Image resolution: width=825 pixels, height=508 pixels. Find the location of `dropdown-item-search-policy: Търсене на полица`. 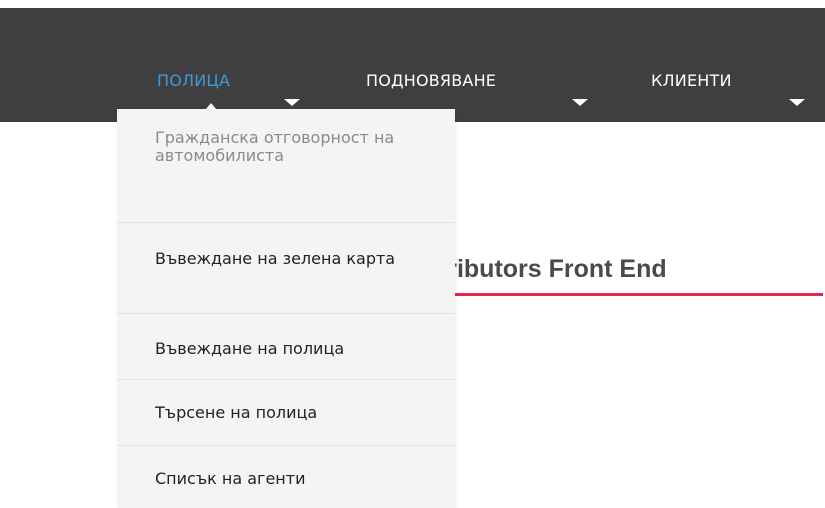

dropdown-item-search-policy: Търсене на полица is located at coordinates (286, 413).